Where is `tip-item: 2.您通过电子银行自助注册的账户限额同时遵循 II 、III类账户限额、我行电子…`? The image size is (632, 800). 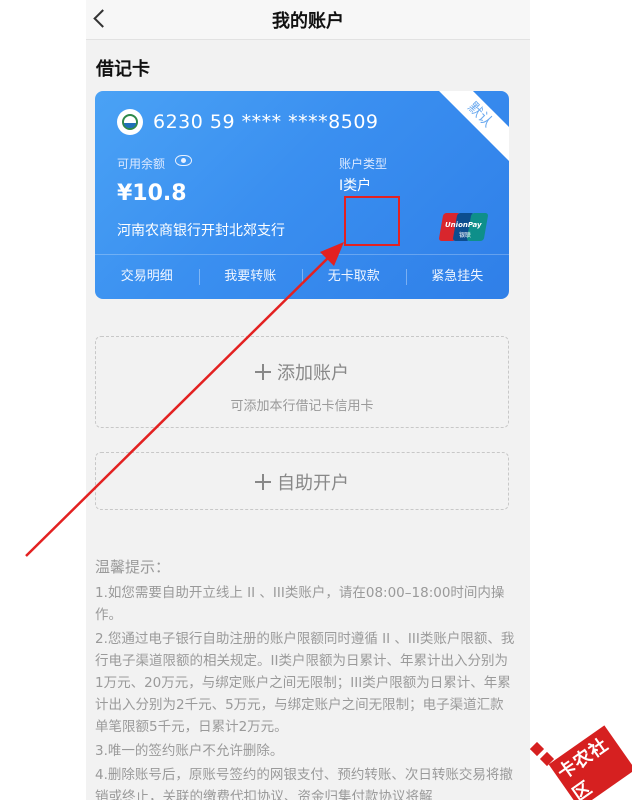 tip-item: 2.您通过电子银行自助注册的账户限额同时遵循 II 、III类账户限额、我行电子… is located at coordinates (305, 683).